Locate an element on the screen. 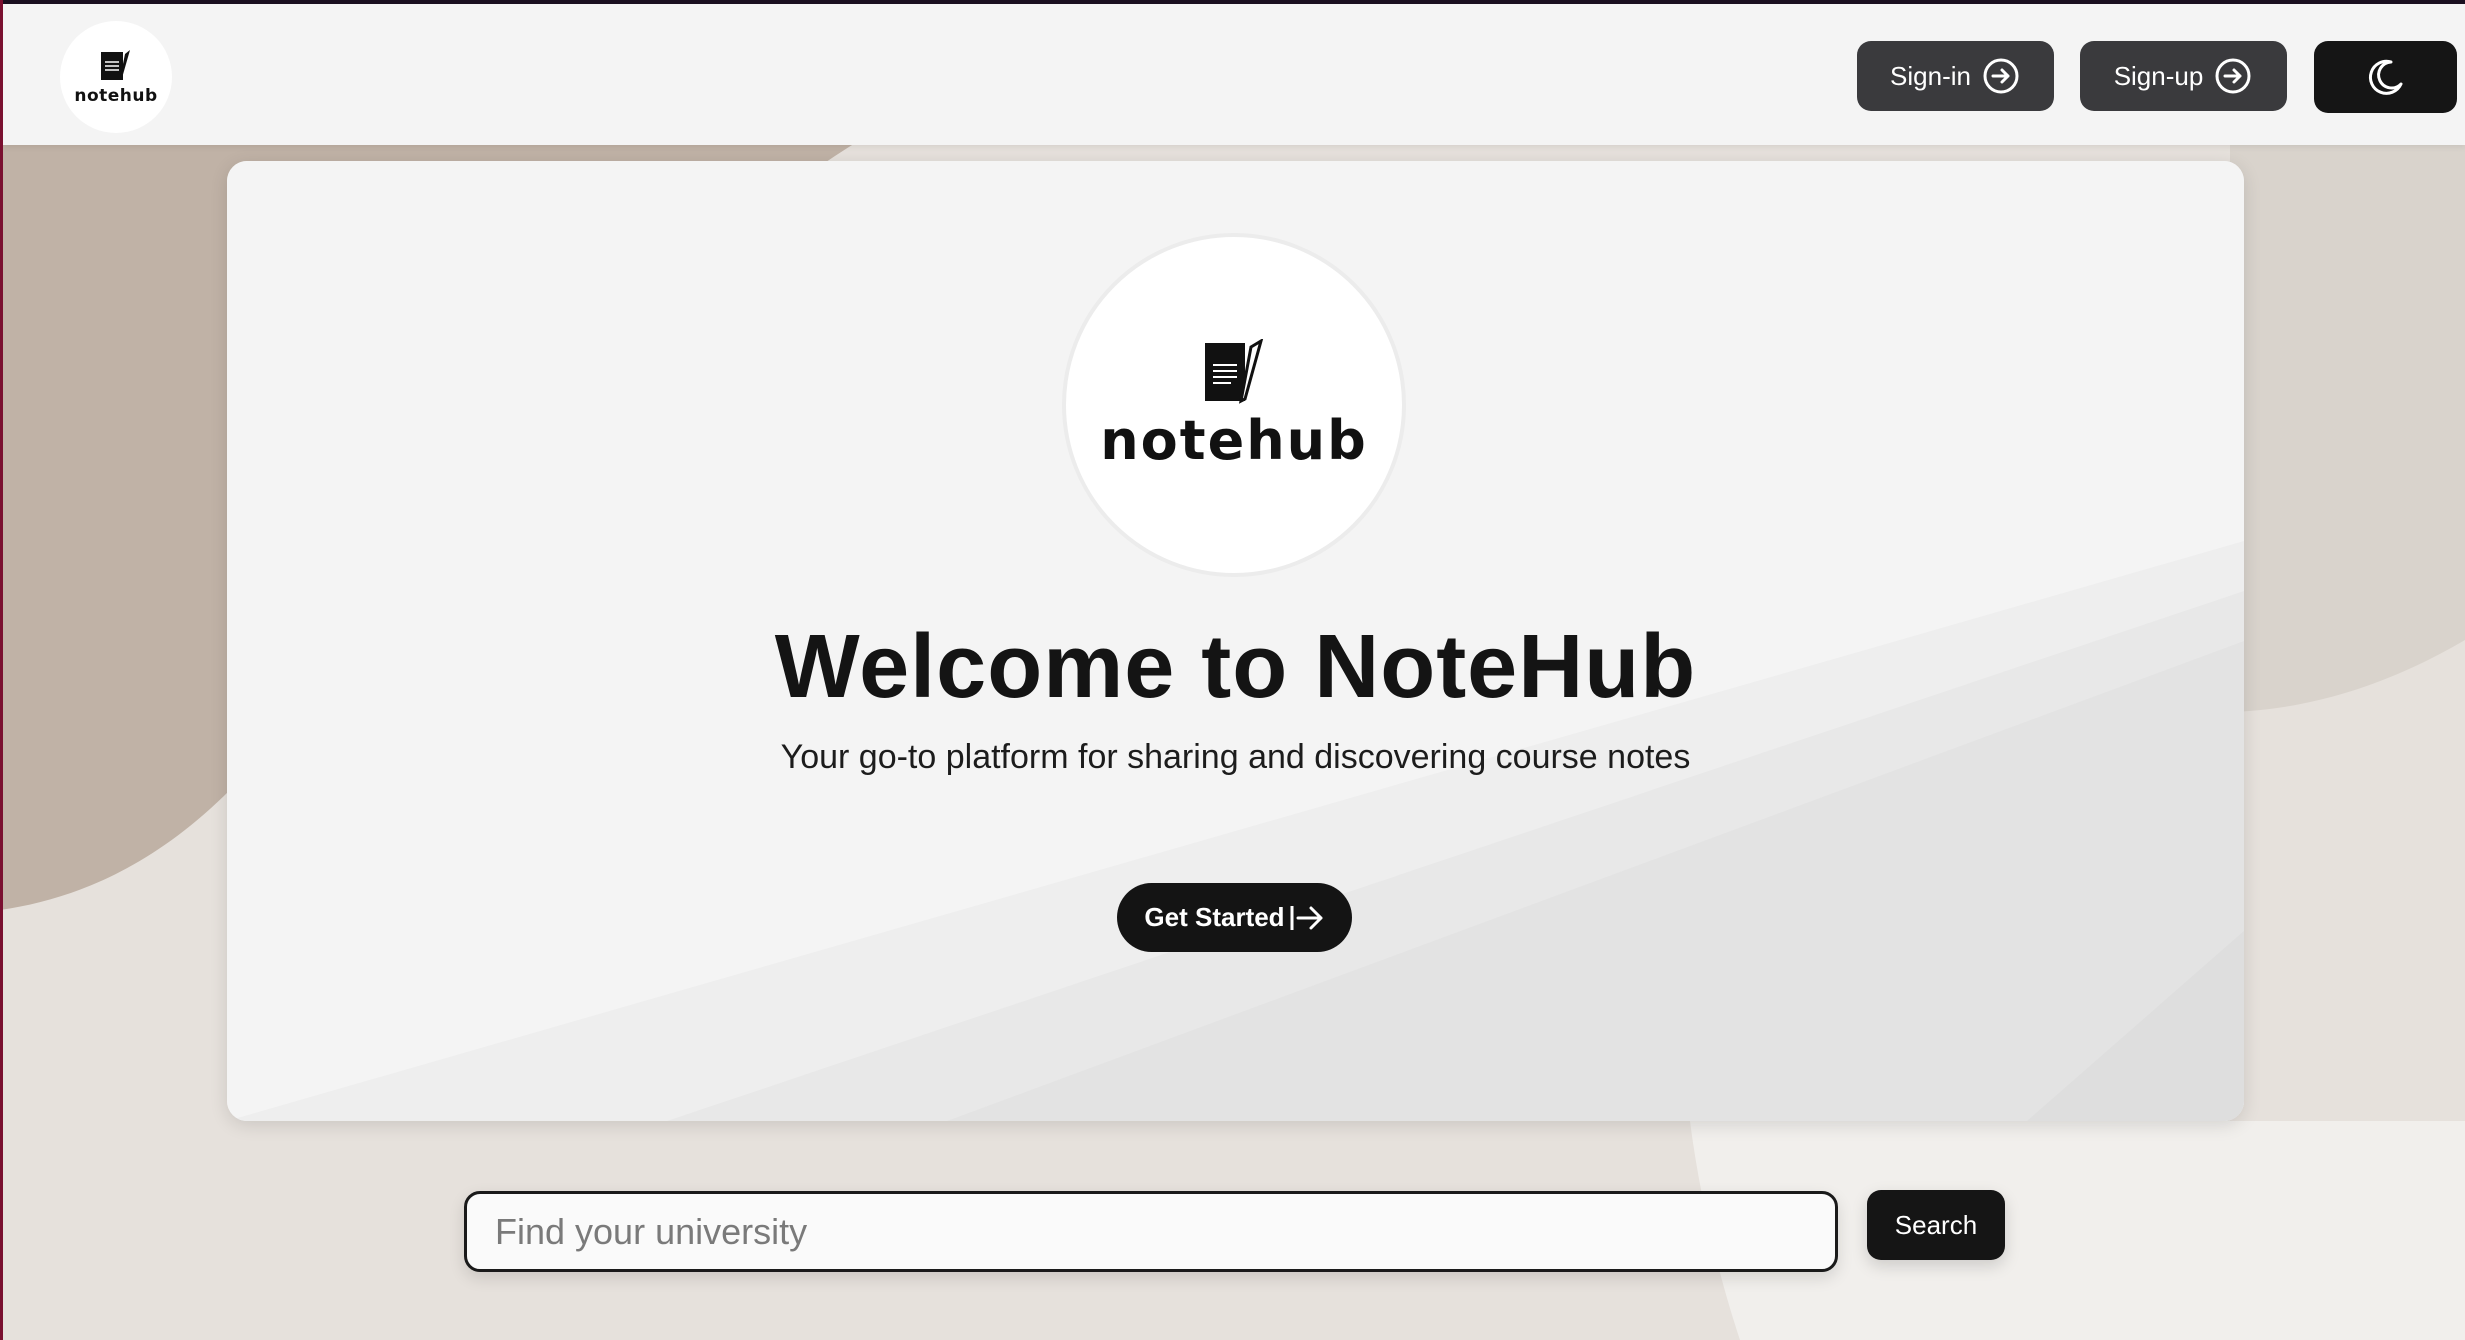  hero-logo-text: notehub is located at coordinates (1234, 440).